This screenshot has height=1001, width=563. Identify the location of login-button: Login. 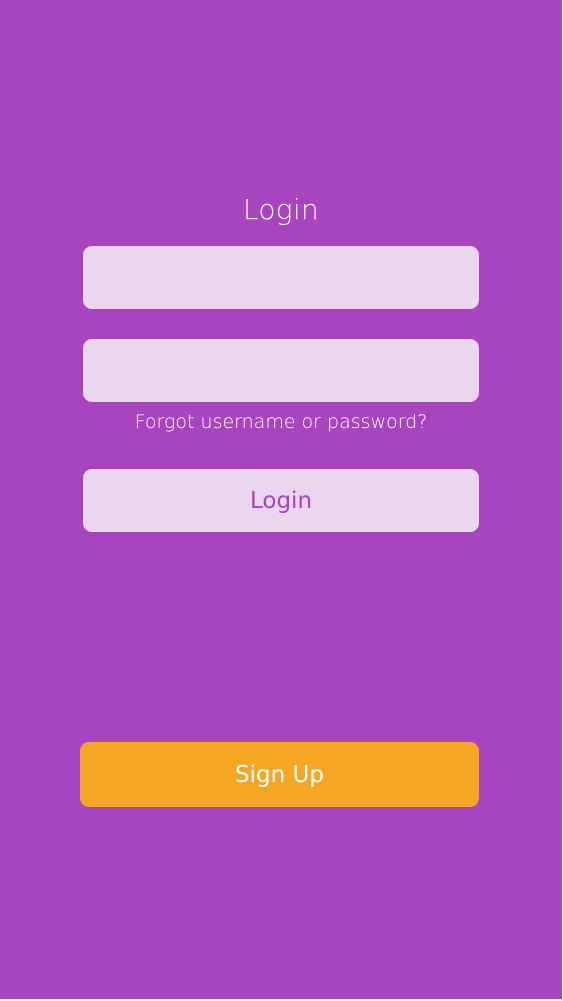
(281, 500).